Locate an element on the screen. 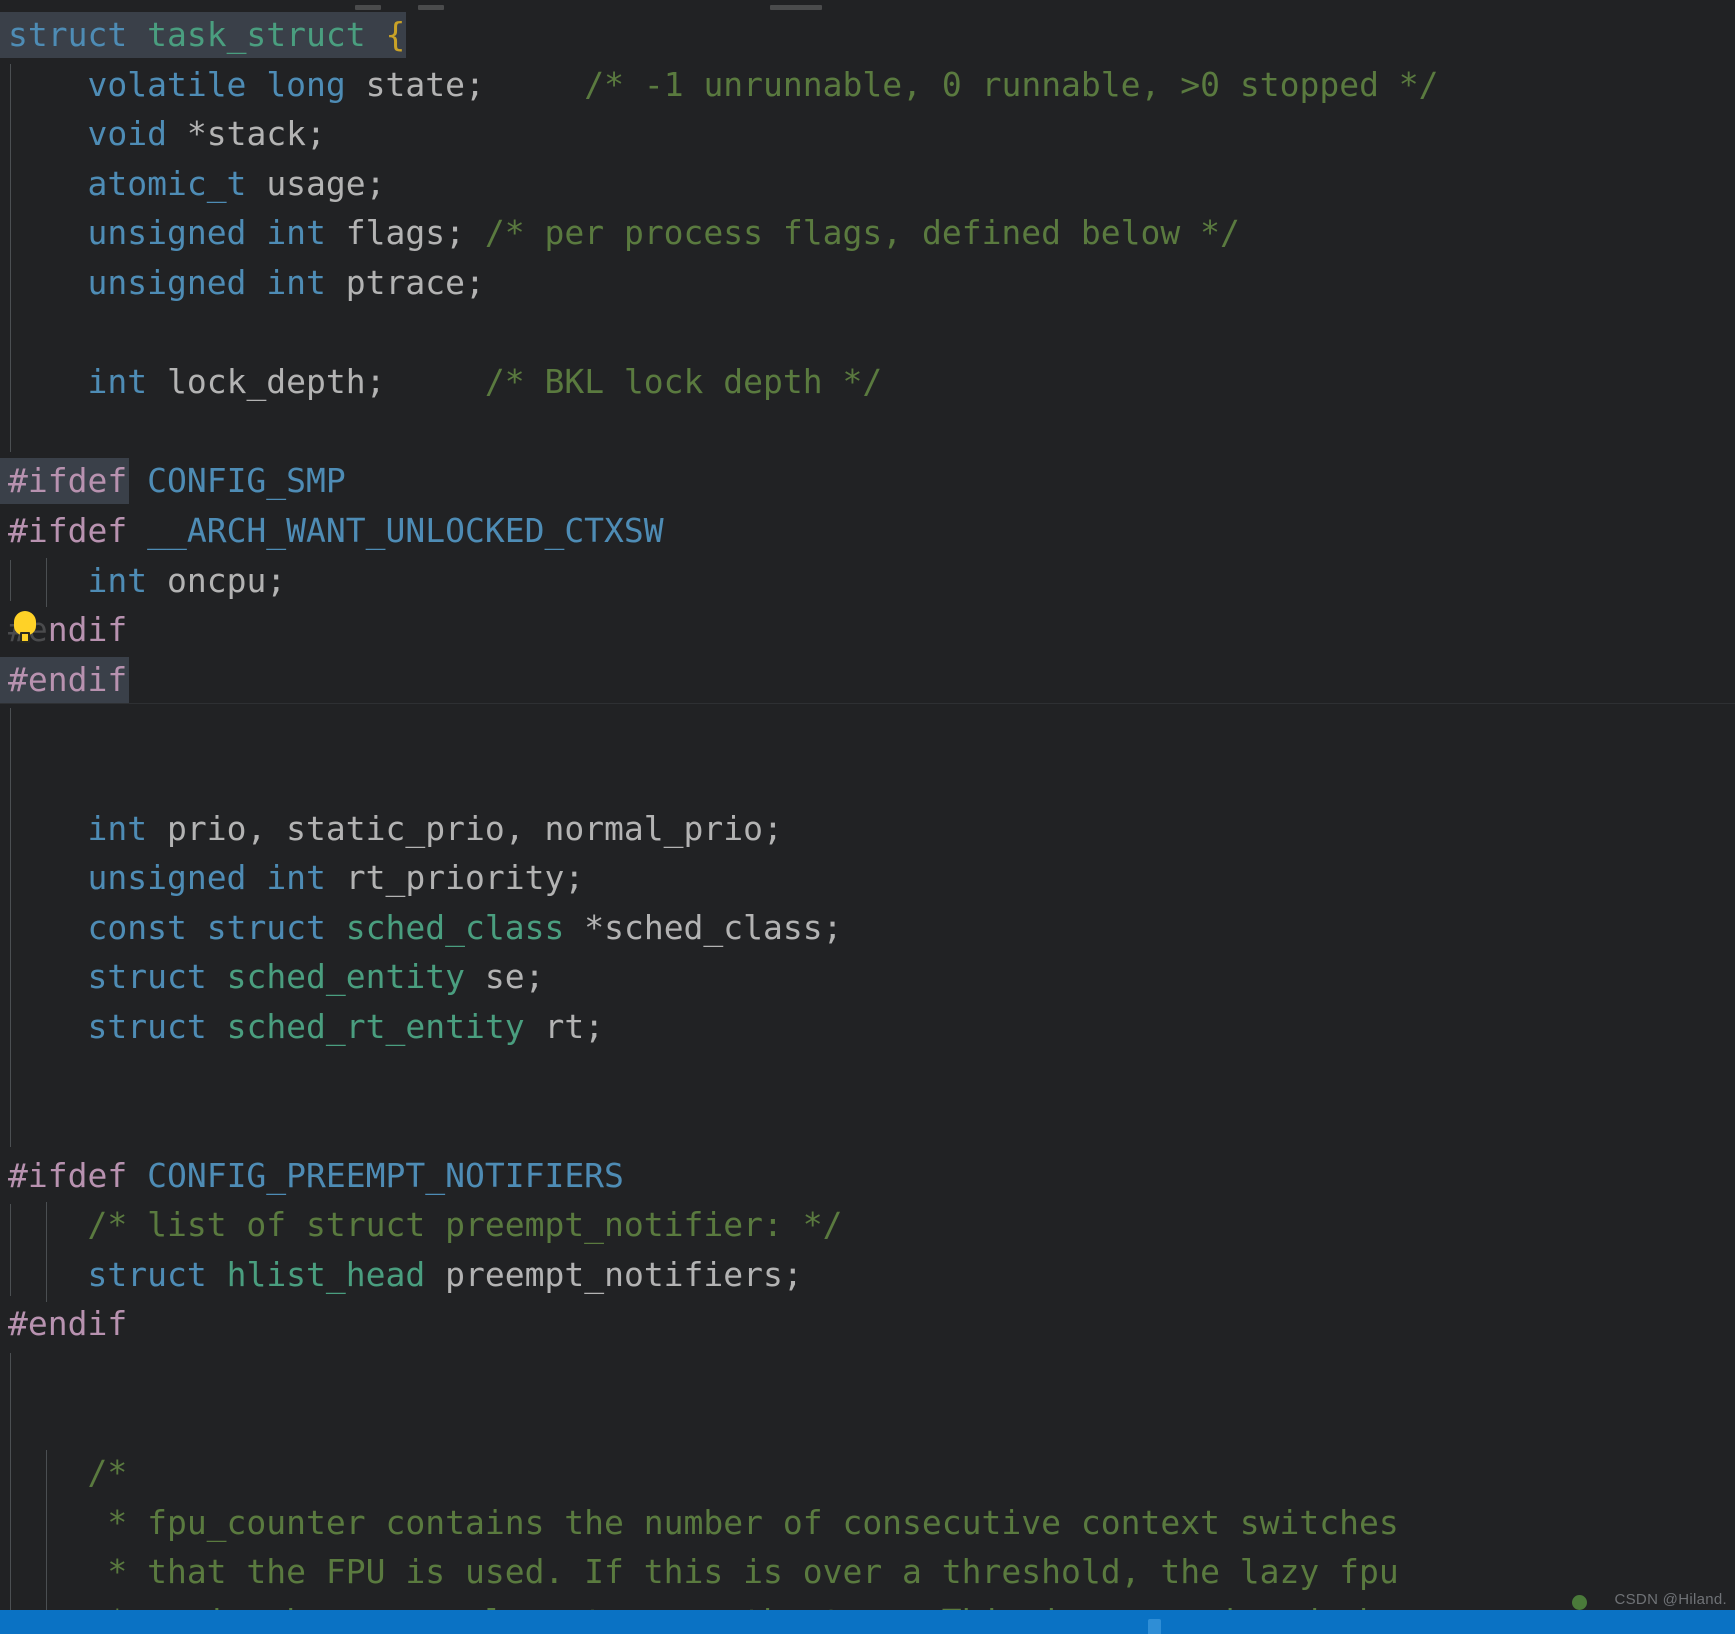 Image resolution: width=1735 pixels, height=1634 pixels. code-line: const struct sched_class *sched_class; is located at coordinates (867, 928).